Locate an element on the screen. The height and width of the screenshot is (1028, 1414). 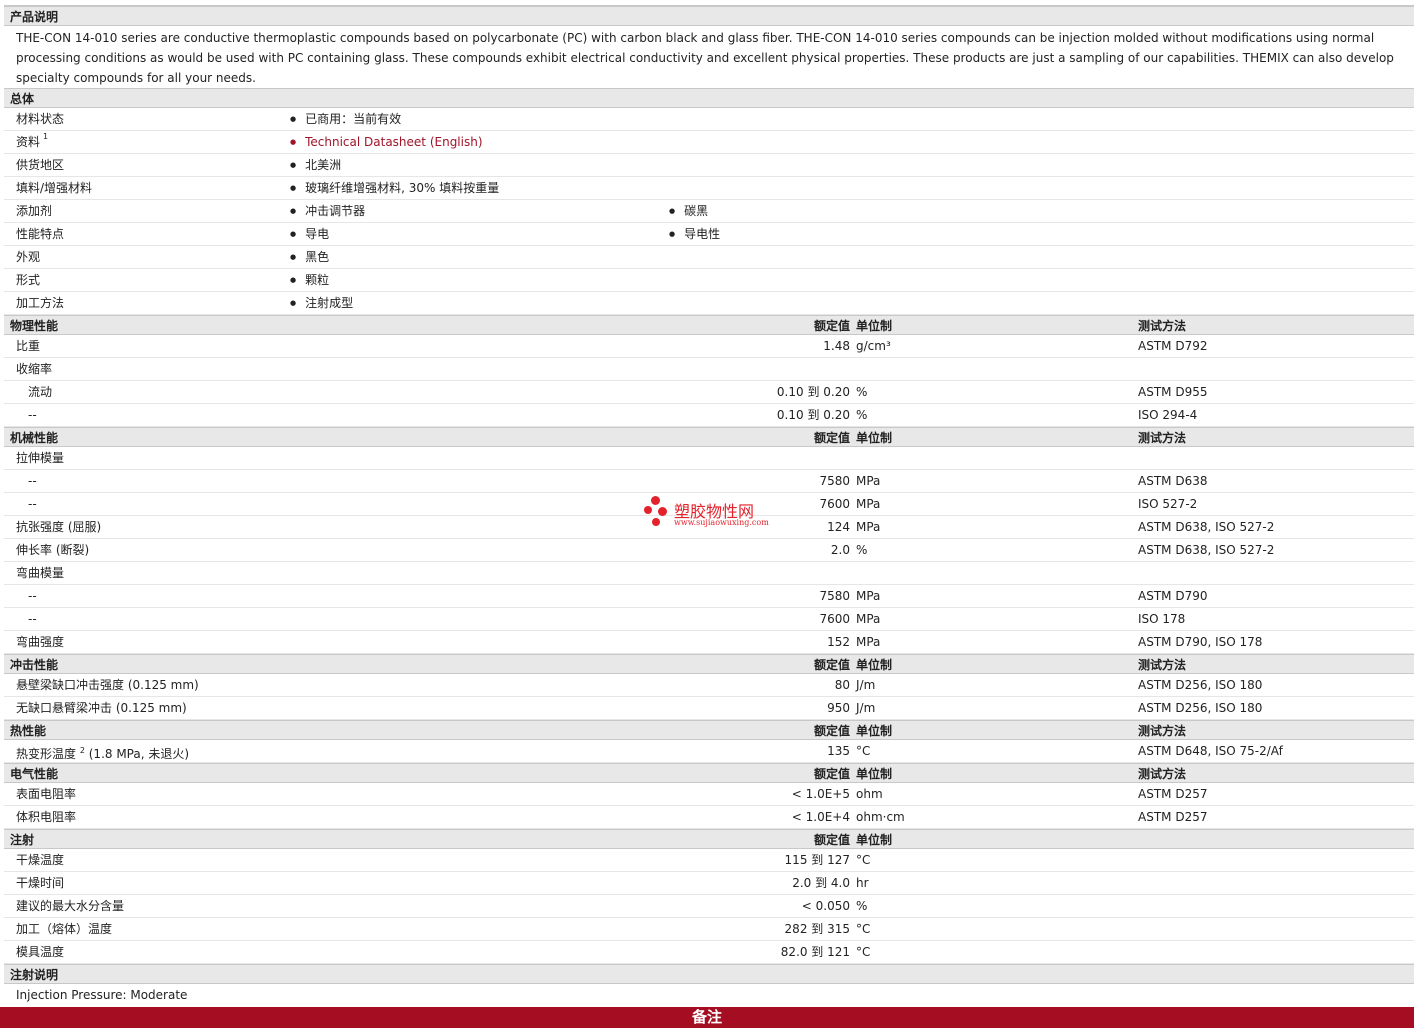
property-label-text: 建议的最大水分含量 is located at coordinates (70, 906).